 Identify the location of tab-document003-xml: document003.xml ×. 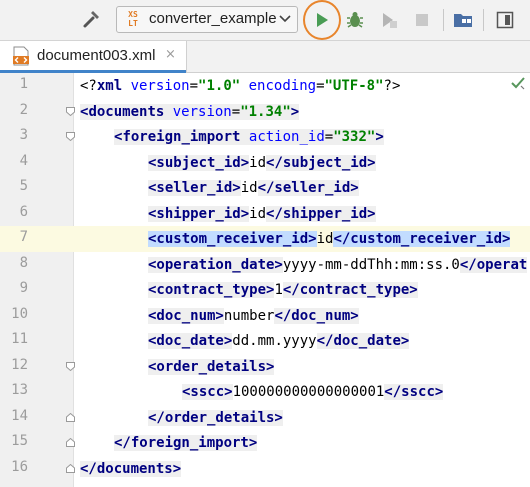
(93, 57).